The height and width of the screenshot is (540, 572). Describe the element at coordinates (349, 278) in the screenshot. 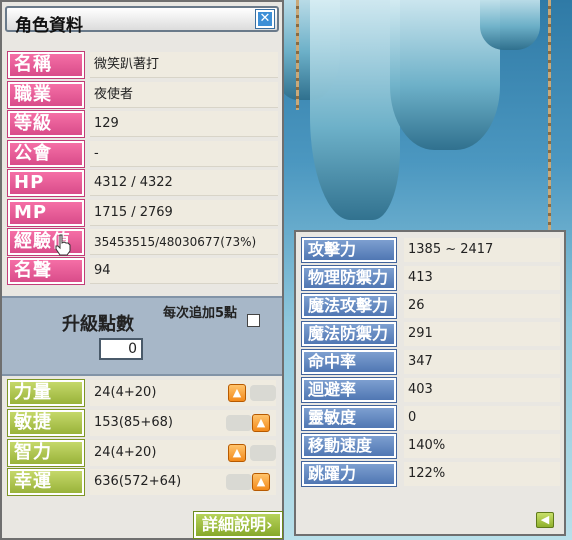

I see `detail-label: 物理防禦力` at that location.